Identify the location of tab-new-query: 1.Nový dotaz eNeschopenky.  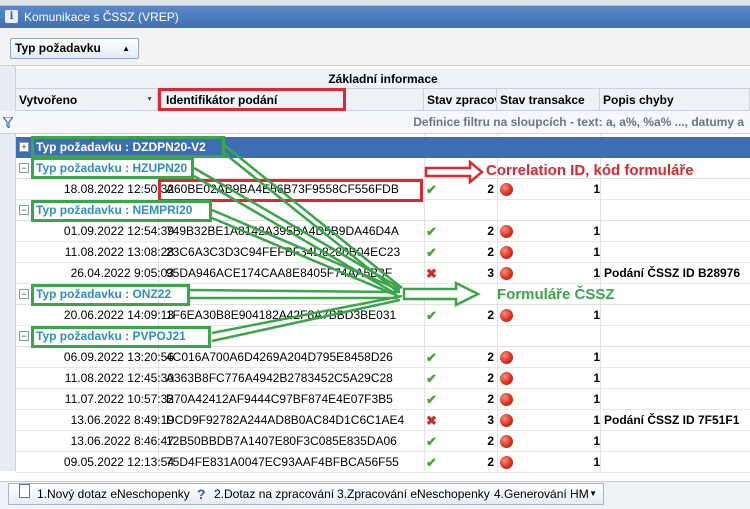
(113, 494).